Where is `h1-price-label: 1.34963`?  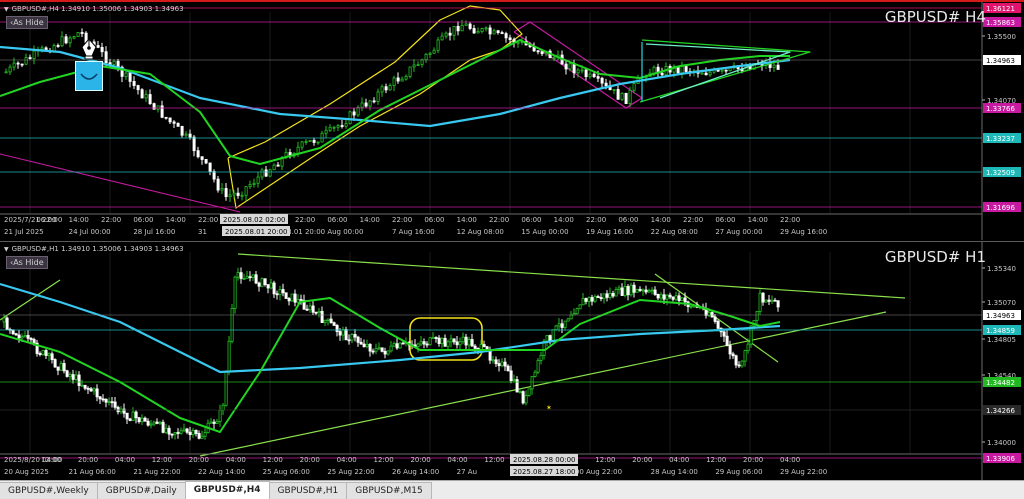 h1-price-label: 1.34963 is located at coordinates (1000, 316).